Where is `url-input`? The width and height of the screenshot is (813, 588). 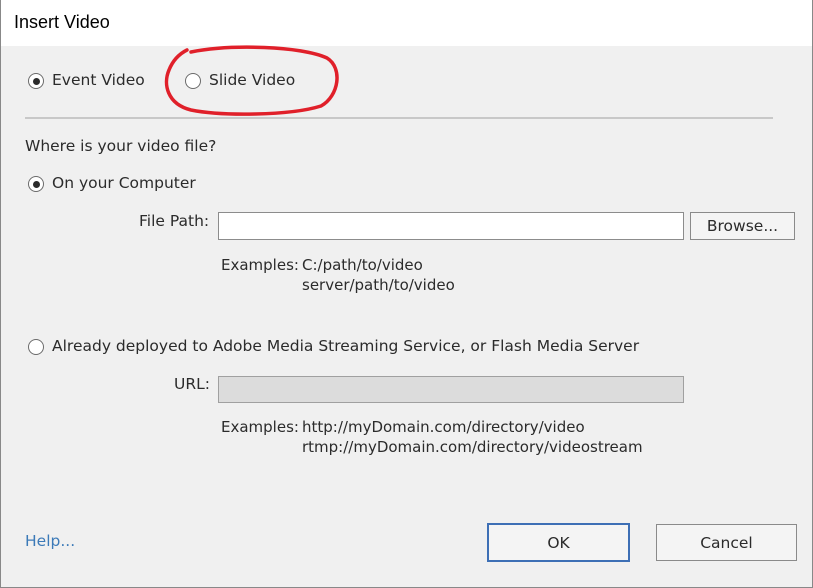 url-input is located at coordinates (451, 389).